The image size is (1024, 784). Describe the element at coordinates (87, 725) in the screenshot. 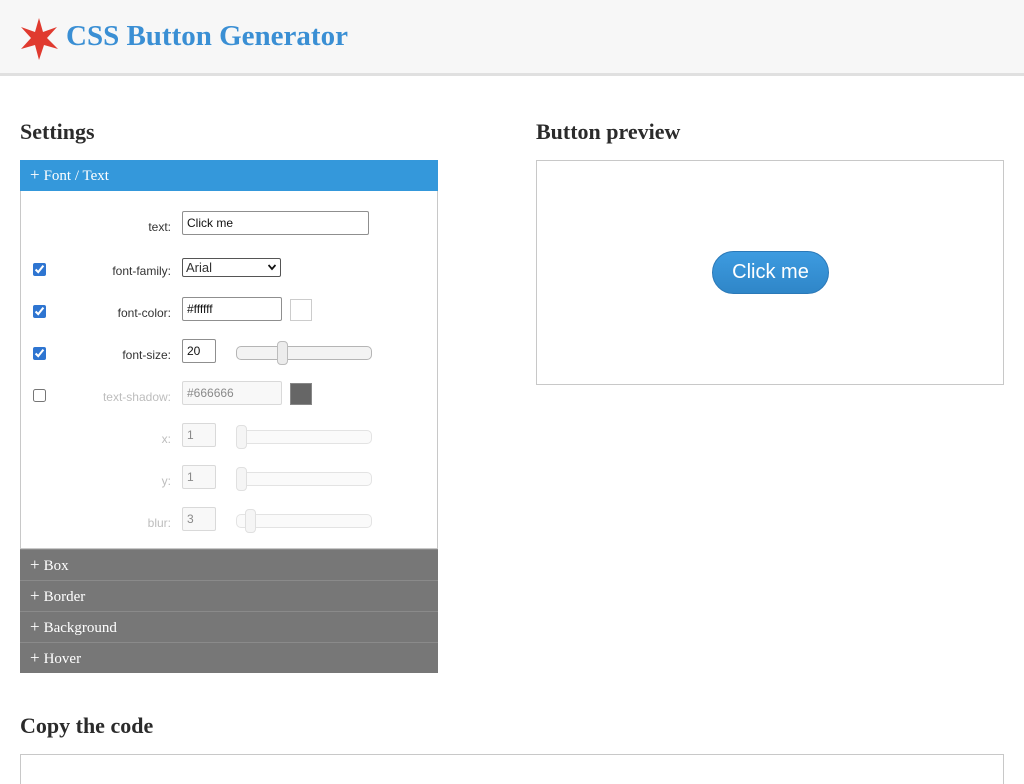

I see `copy-code-heading: Copy the code` at that location.